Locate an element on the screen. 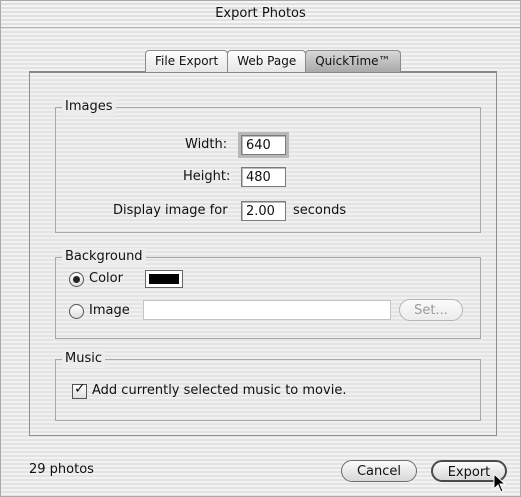 The height and width of the screenshot is (497, 521). music-checkbox: ✓ is located at coordinates (79, 390).